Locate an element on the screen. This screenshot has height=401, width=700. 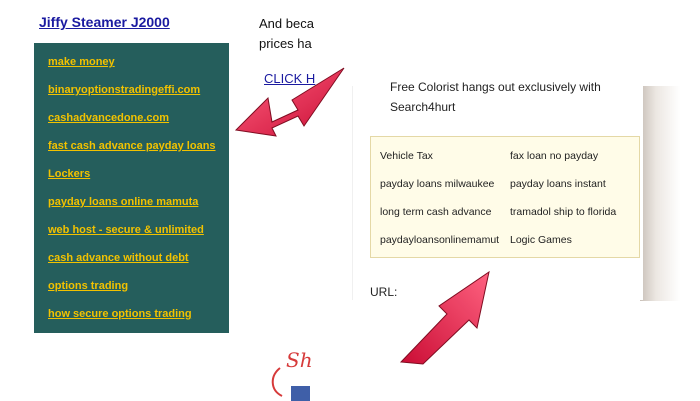
sidebar-link-cash-advance-debt: cash advance without debt is located at coordinates (118, 258).